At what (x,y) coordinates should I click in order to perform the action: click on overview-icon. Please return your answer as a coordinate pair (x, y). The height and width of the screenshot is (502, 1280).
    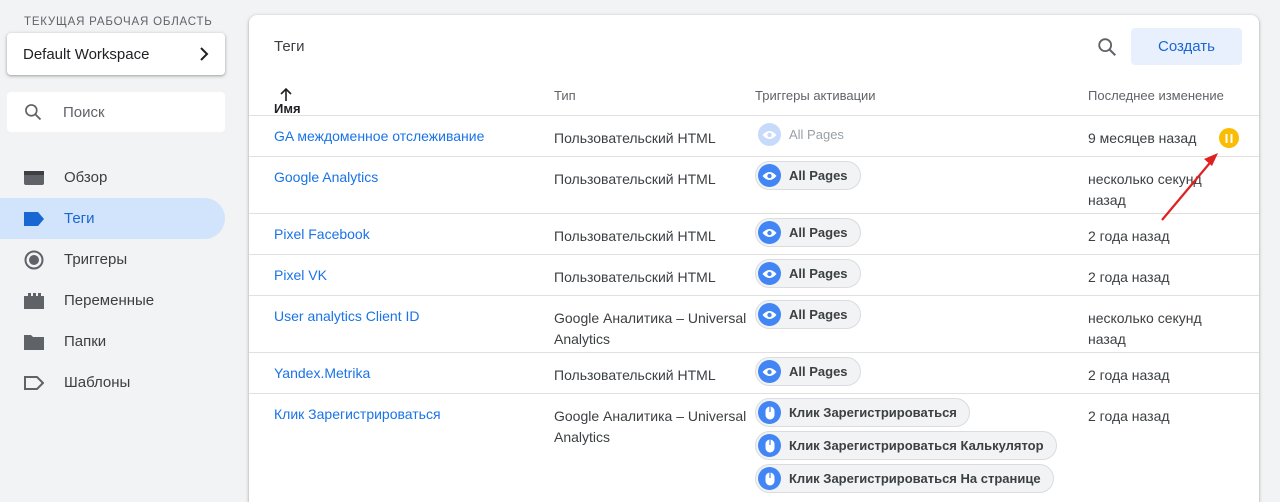
    Looking at the image, I should click on (34, 178).